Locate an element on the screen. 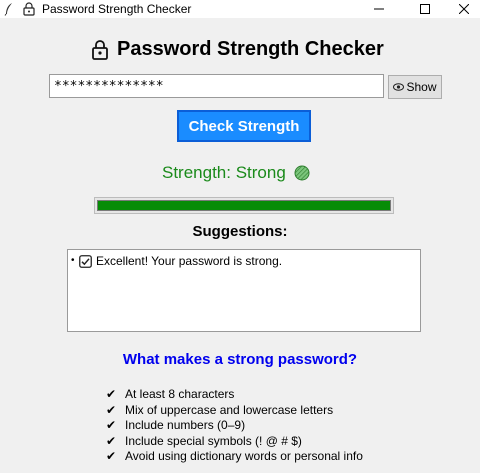 Image resolution: width=480 pixels, height=473 pixels. checkbox-icon is located at coordinates (85, 261).